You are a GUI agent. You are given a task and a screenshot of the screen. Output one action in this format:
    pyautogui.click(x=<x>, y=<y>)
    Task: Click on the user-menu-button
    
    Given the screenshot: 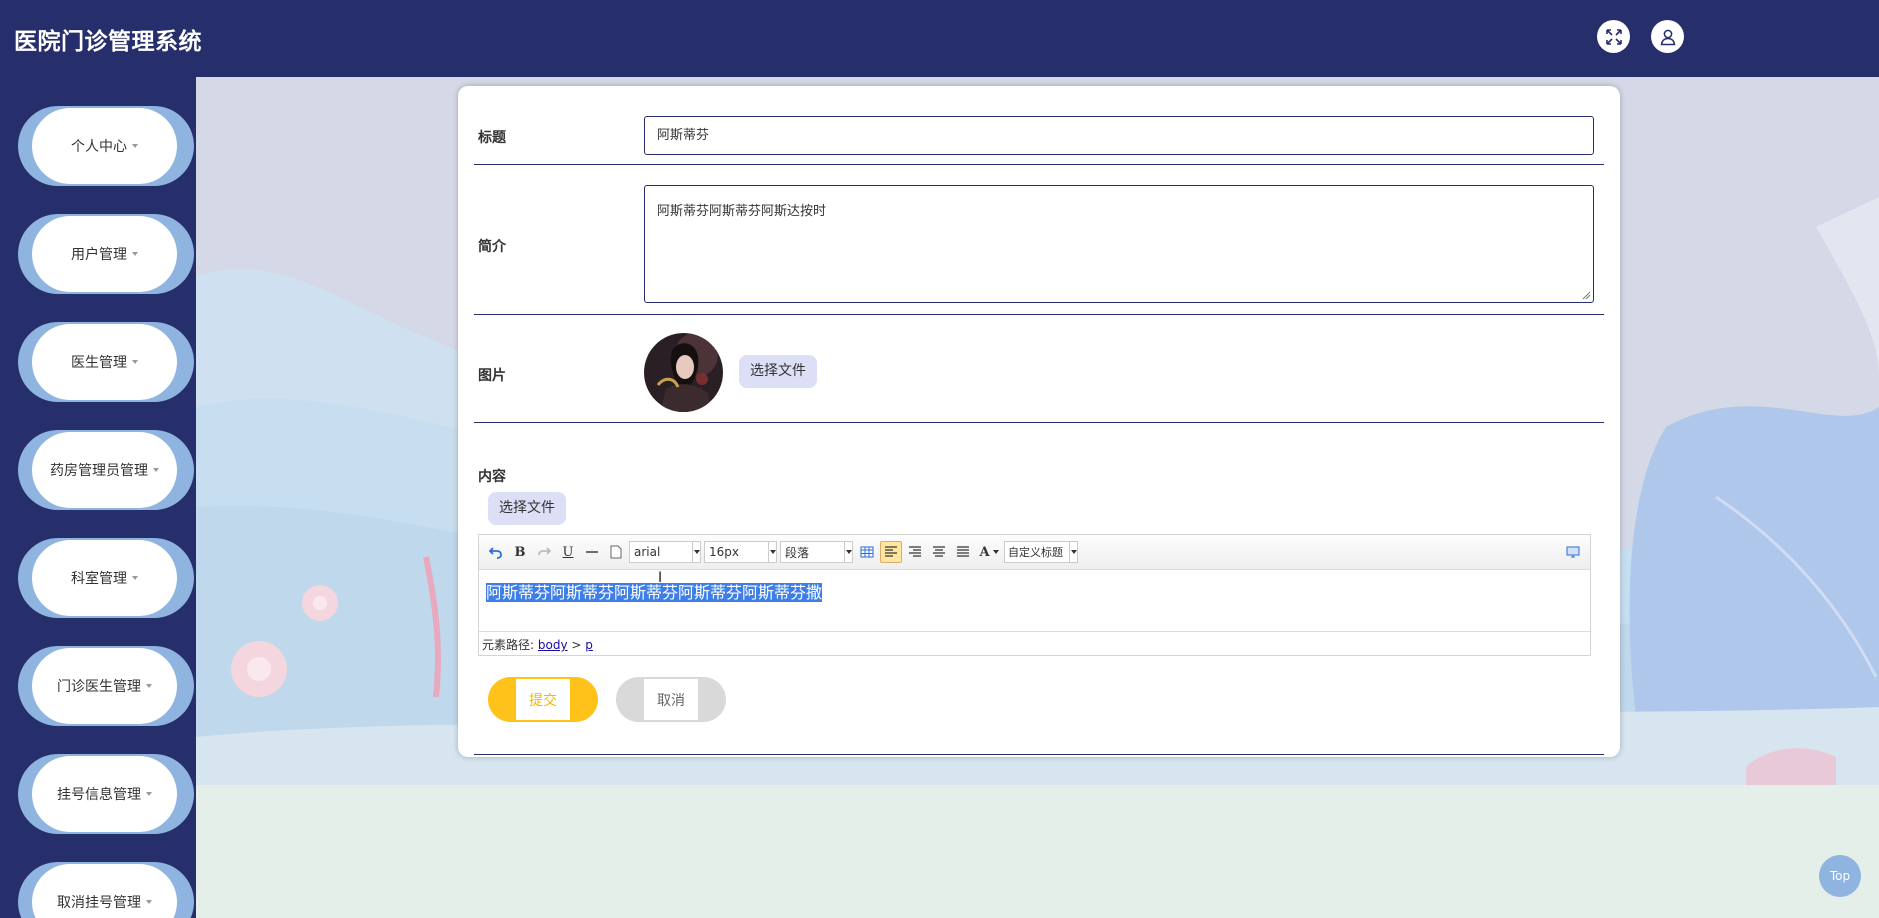 What is the action you would take?
    pyautogui.click(x=1667, y=36)
    